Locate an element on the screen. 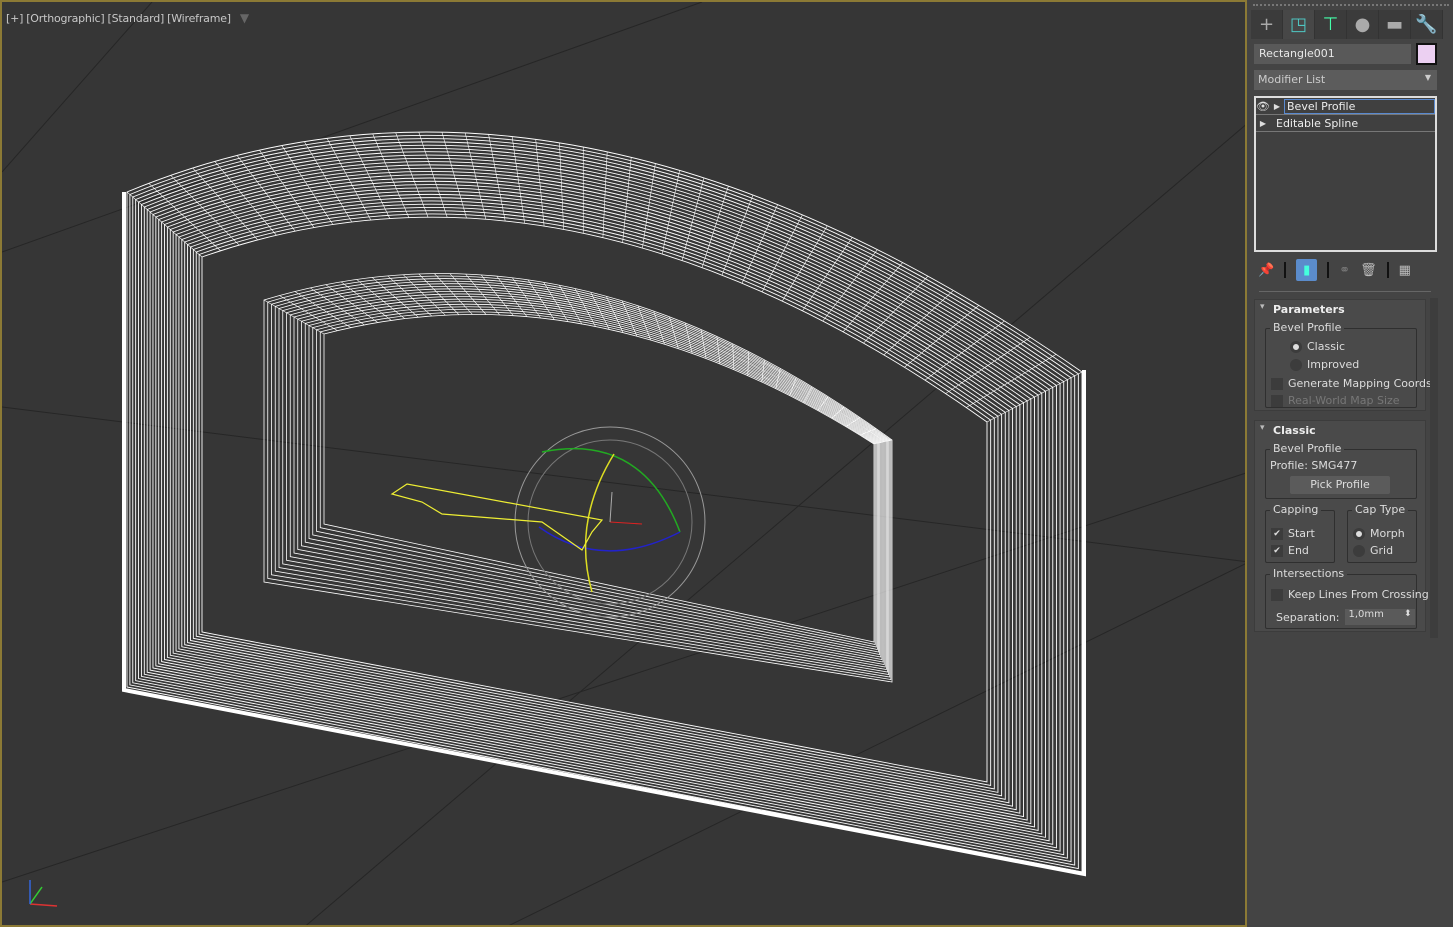  viewport-shading-menu: [Wireframe] is located at coordinates (199, 18).